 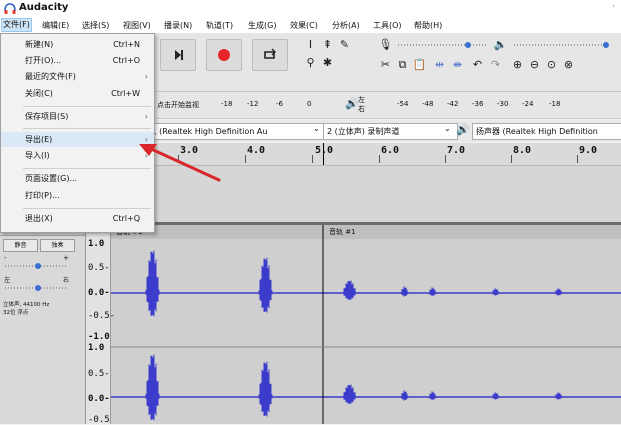 I want to click on menu-tools: 工具(O), so click(x=387, y=25).